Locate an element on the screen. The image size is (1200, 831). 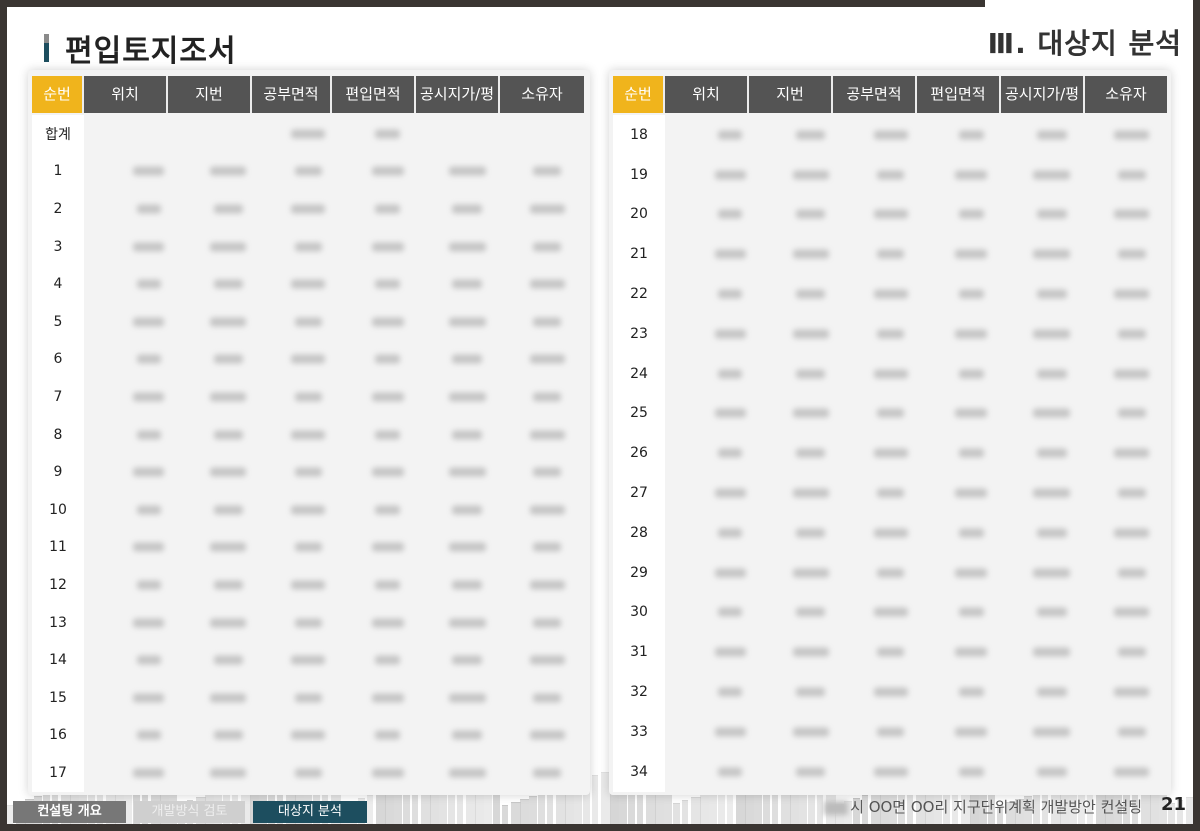
tab-development-review: 개발방식 검토 is located at coordinates (189, 812).